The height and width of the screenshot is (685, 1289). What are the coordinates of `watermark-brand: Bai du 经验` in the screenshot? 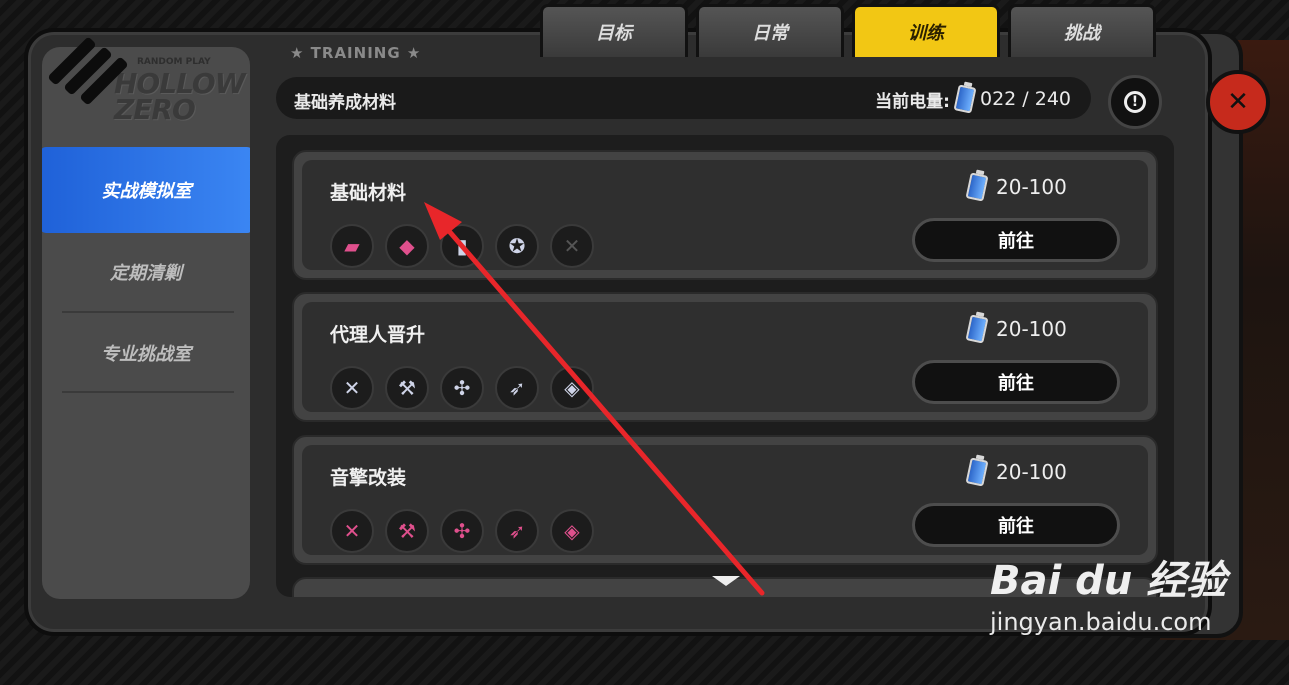 It's located at (1108, 581).